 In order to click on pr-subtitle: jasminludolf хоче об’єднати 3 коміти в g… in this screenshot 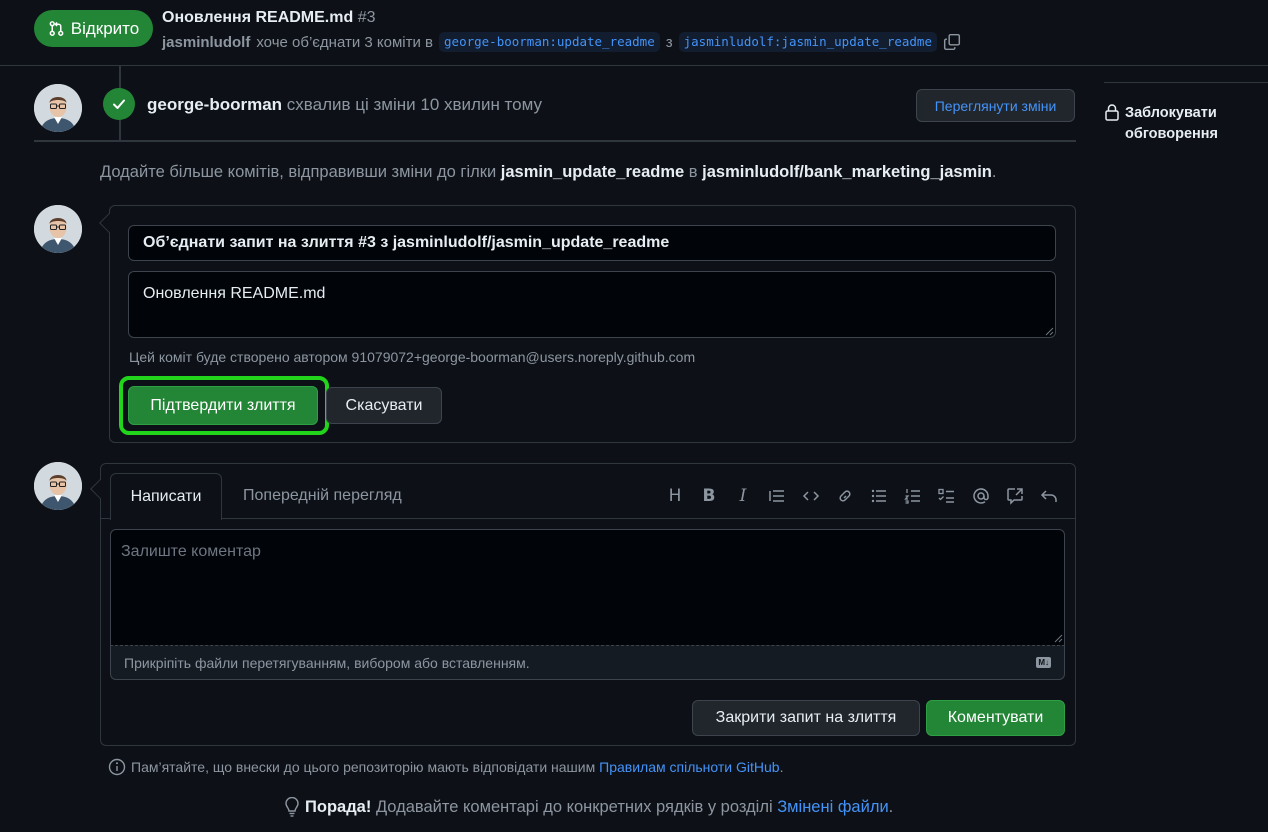, I will do `click(561, 42)`.